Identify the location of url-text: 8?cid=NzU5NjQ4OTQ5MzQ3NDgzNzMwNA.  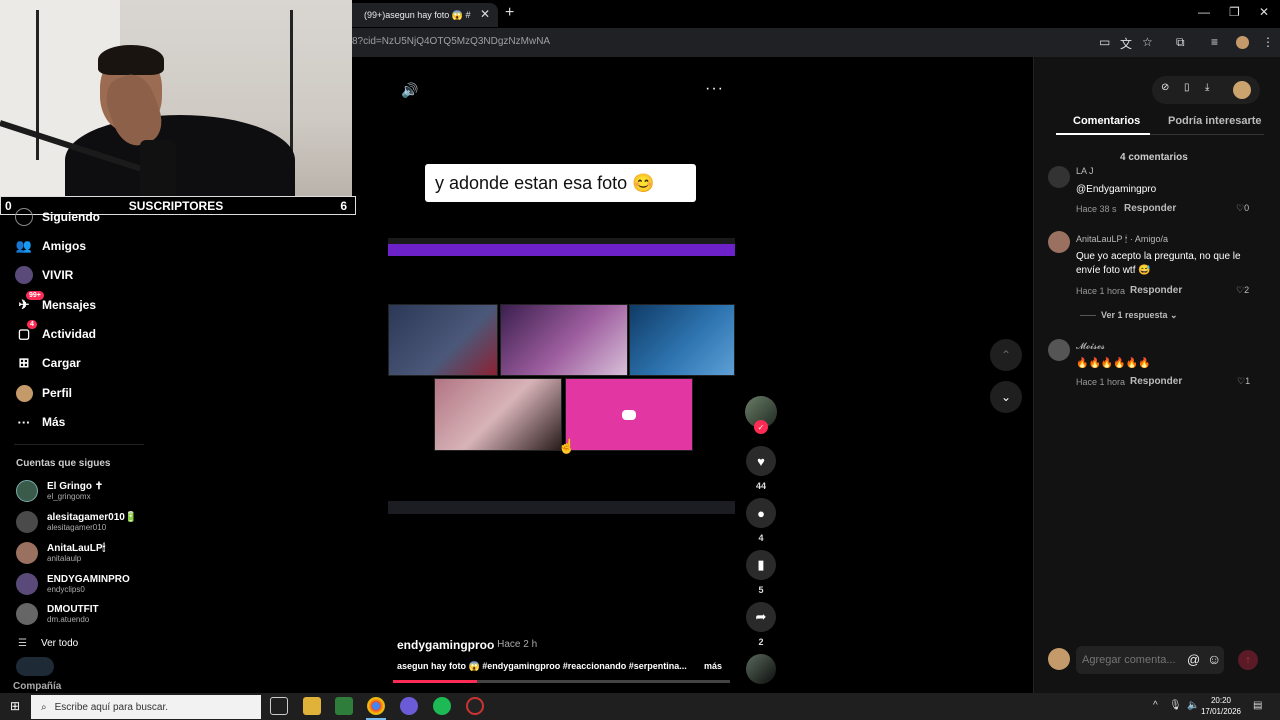
(451, 41).